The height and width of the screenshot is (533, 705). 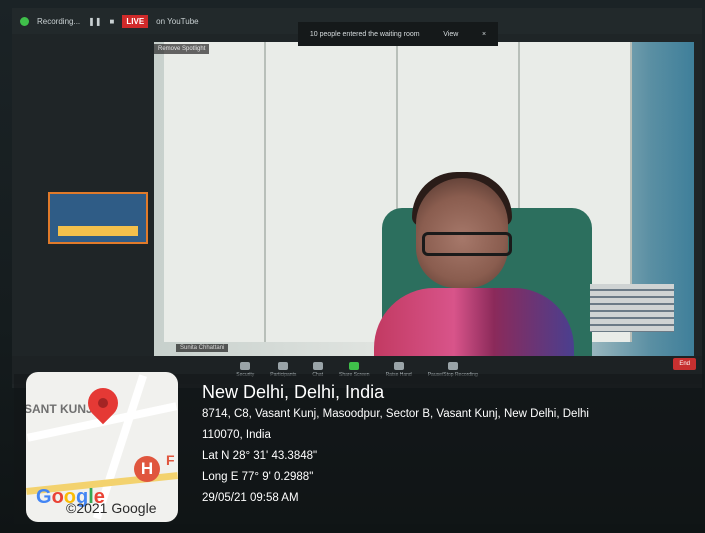 I want to click on live-badge: LIVE, so click(x=135, y=21).